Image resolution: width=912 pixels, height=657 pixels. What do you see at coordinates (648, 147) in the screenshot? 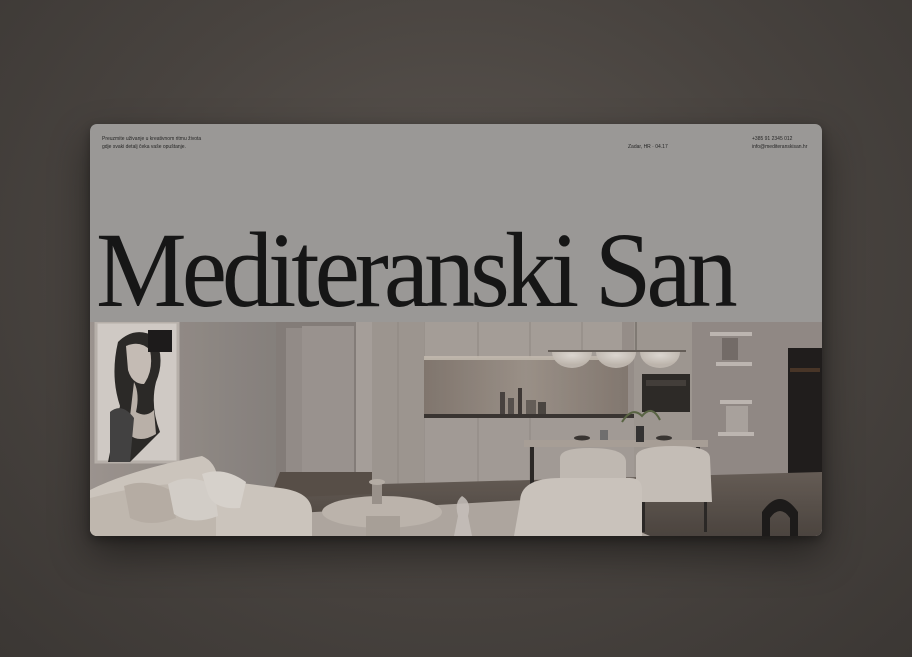
I see `header-location: Zadar, HR · 04.17` at bounding box center [648, 147].